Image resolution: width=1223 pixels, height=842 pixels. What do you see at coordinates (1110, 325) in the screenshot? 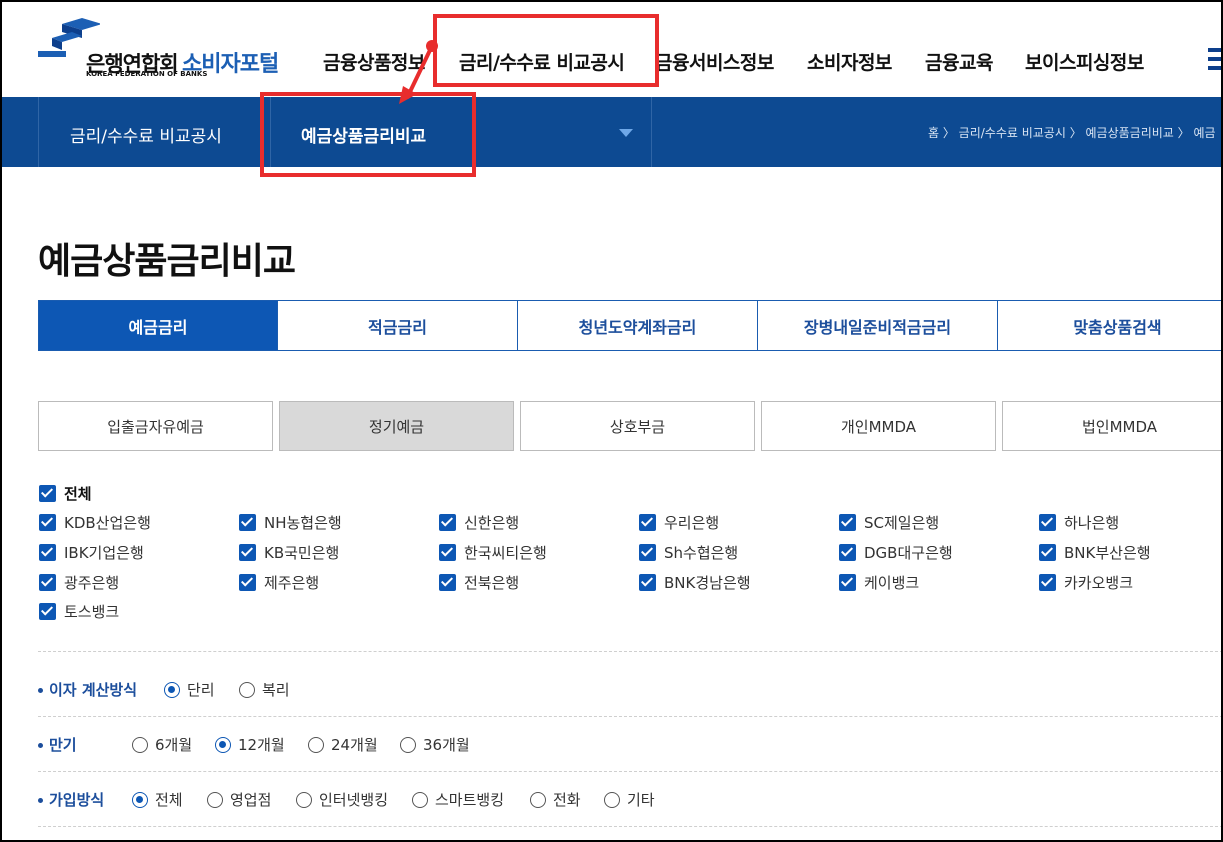
I see `tab-custom-search: 맞춤상품검색` at bounding box center [1110, 325].